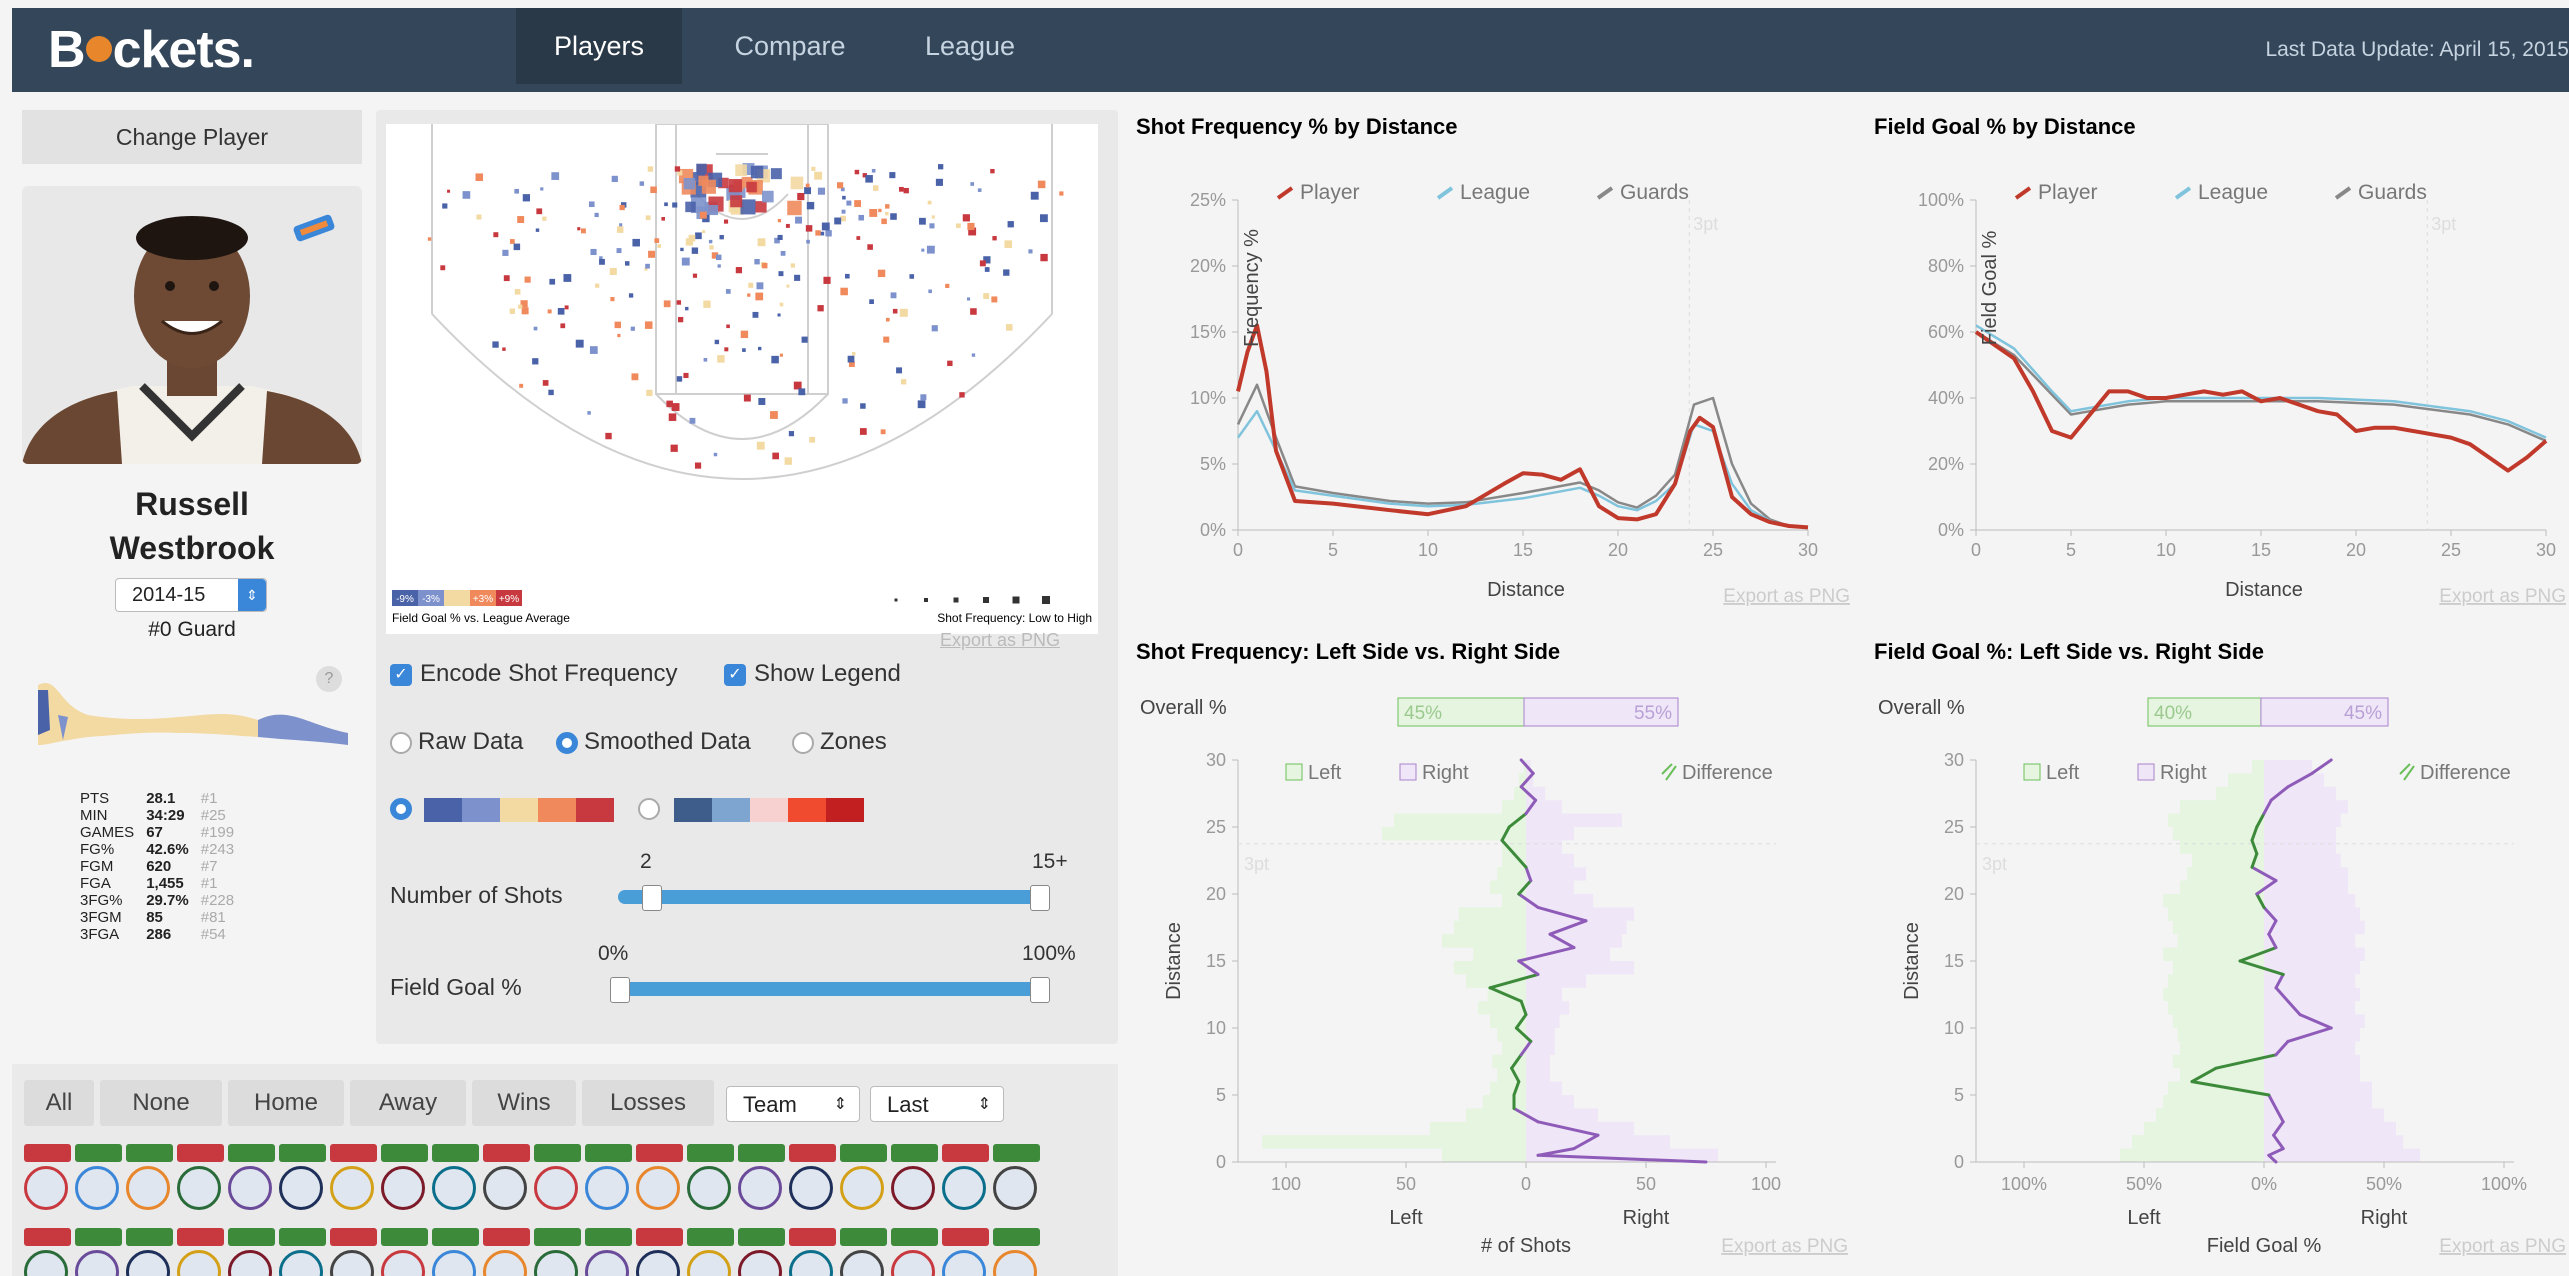 This screenshot has height=1276, width=2569. Describe the element at coordinates (770, 1104) in the screenshot. I see `team-select-value: Team` at that location.